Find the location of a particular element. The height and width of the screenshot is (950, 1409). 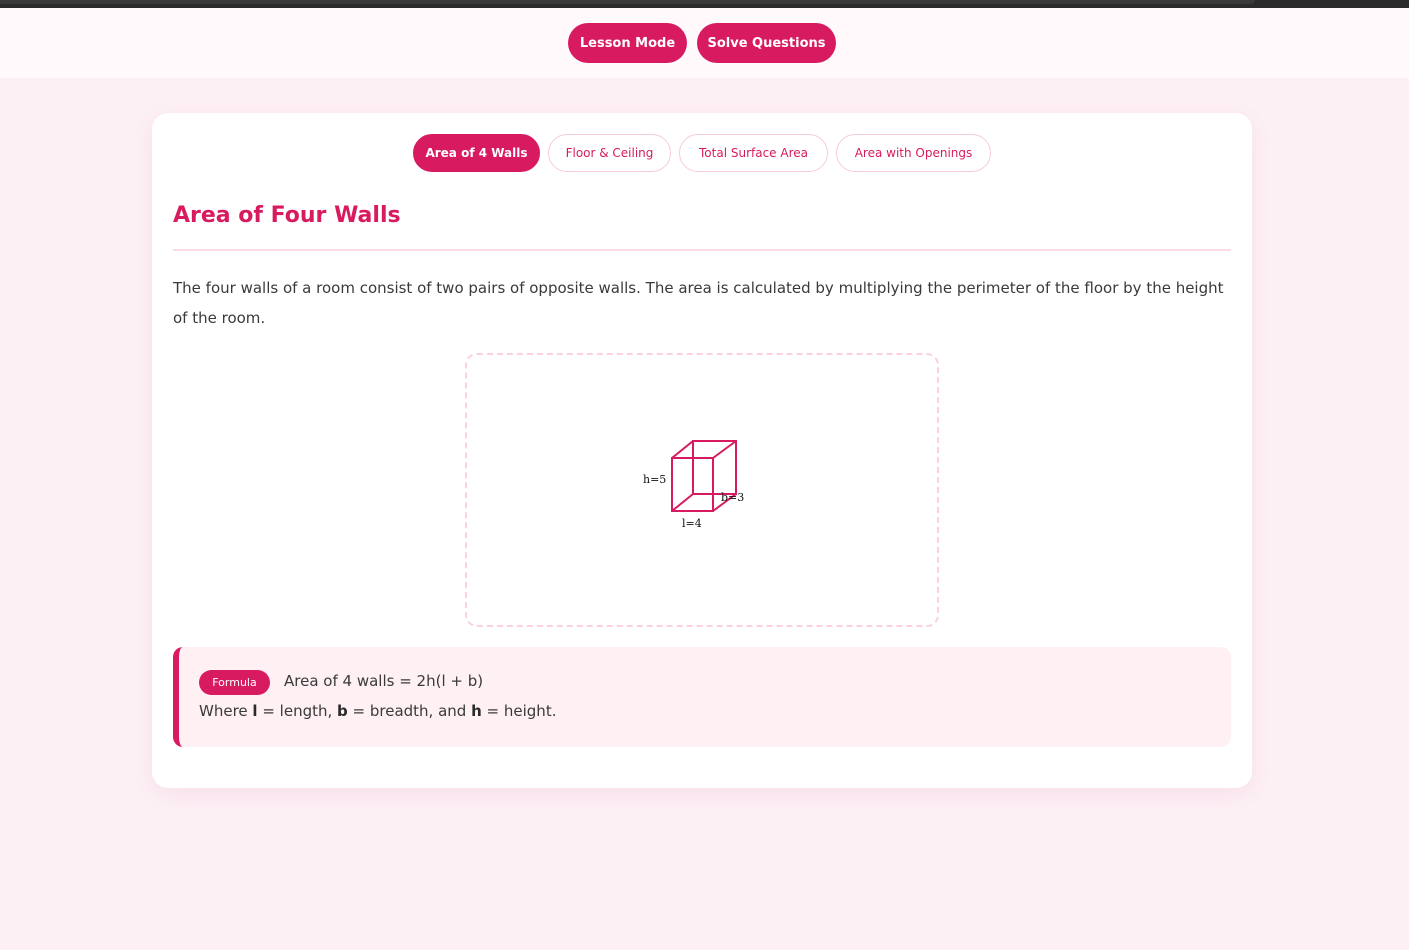

browser-tab-edge is located at coordinates (627, 2).